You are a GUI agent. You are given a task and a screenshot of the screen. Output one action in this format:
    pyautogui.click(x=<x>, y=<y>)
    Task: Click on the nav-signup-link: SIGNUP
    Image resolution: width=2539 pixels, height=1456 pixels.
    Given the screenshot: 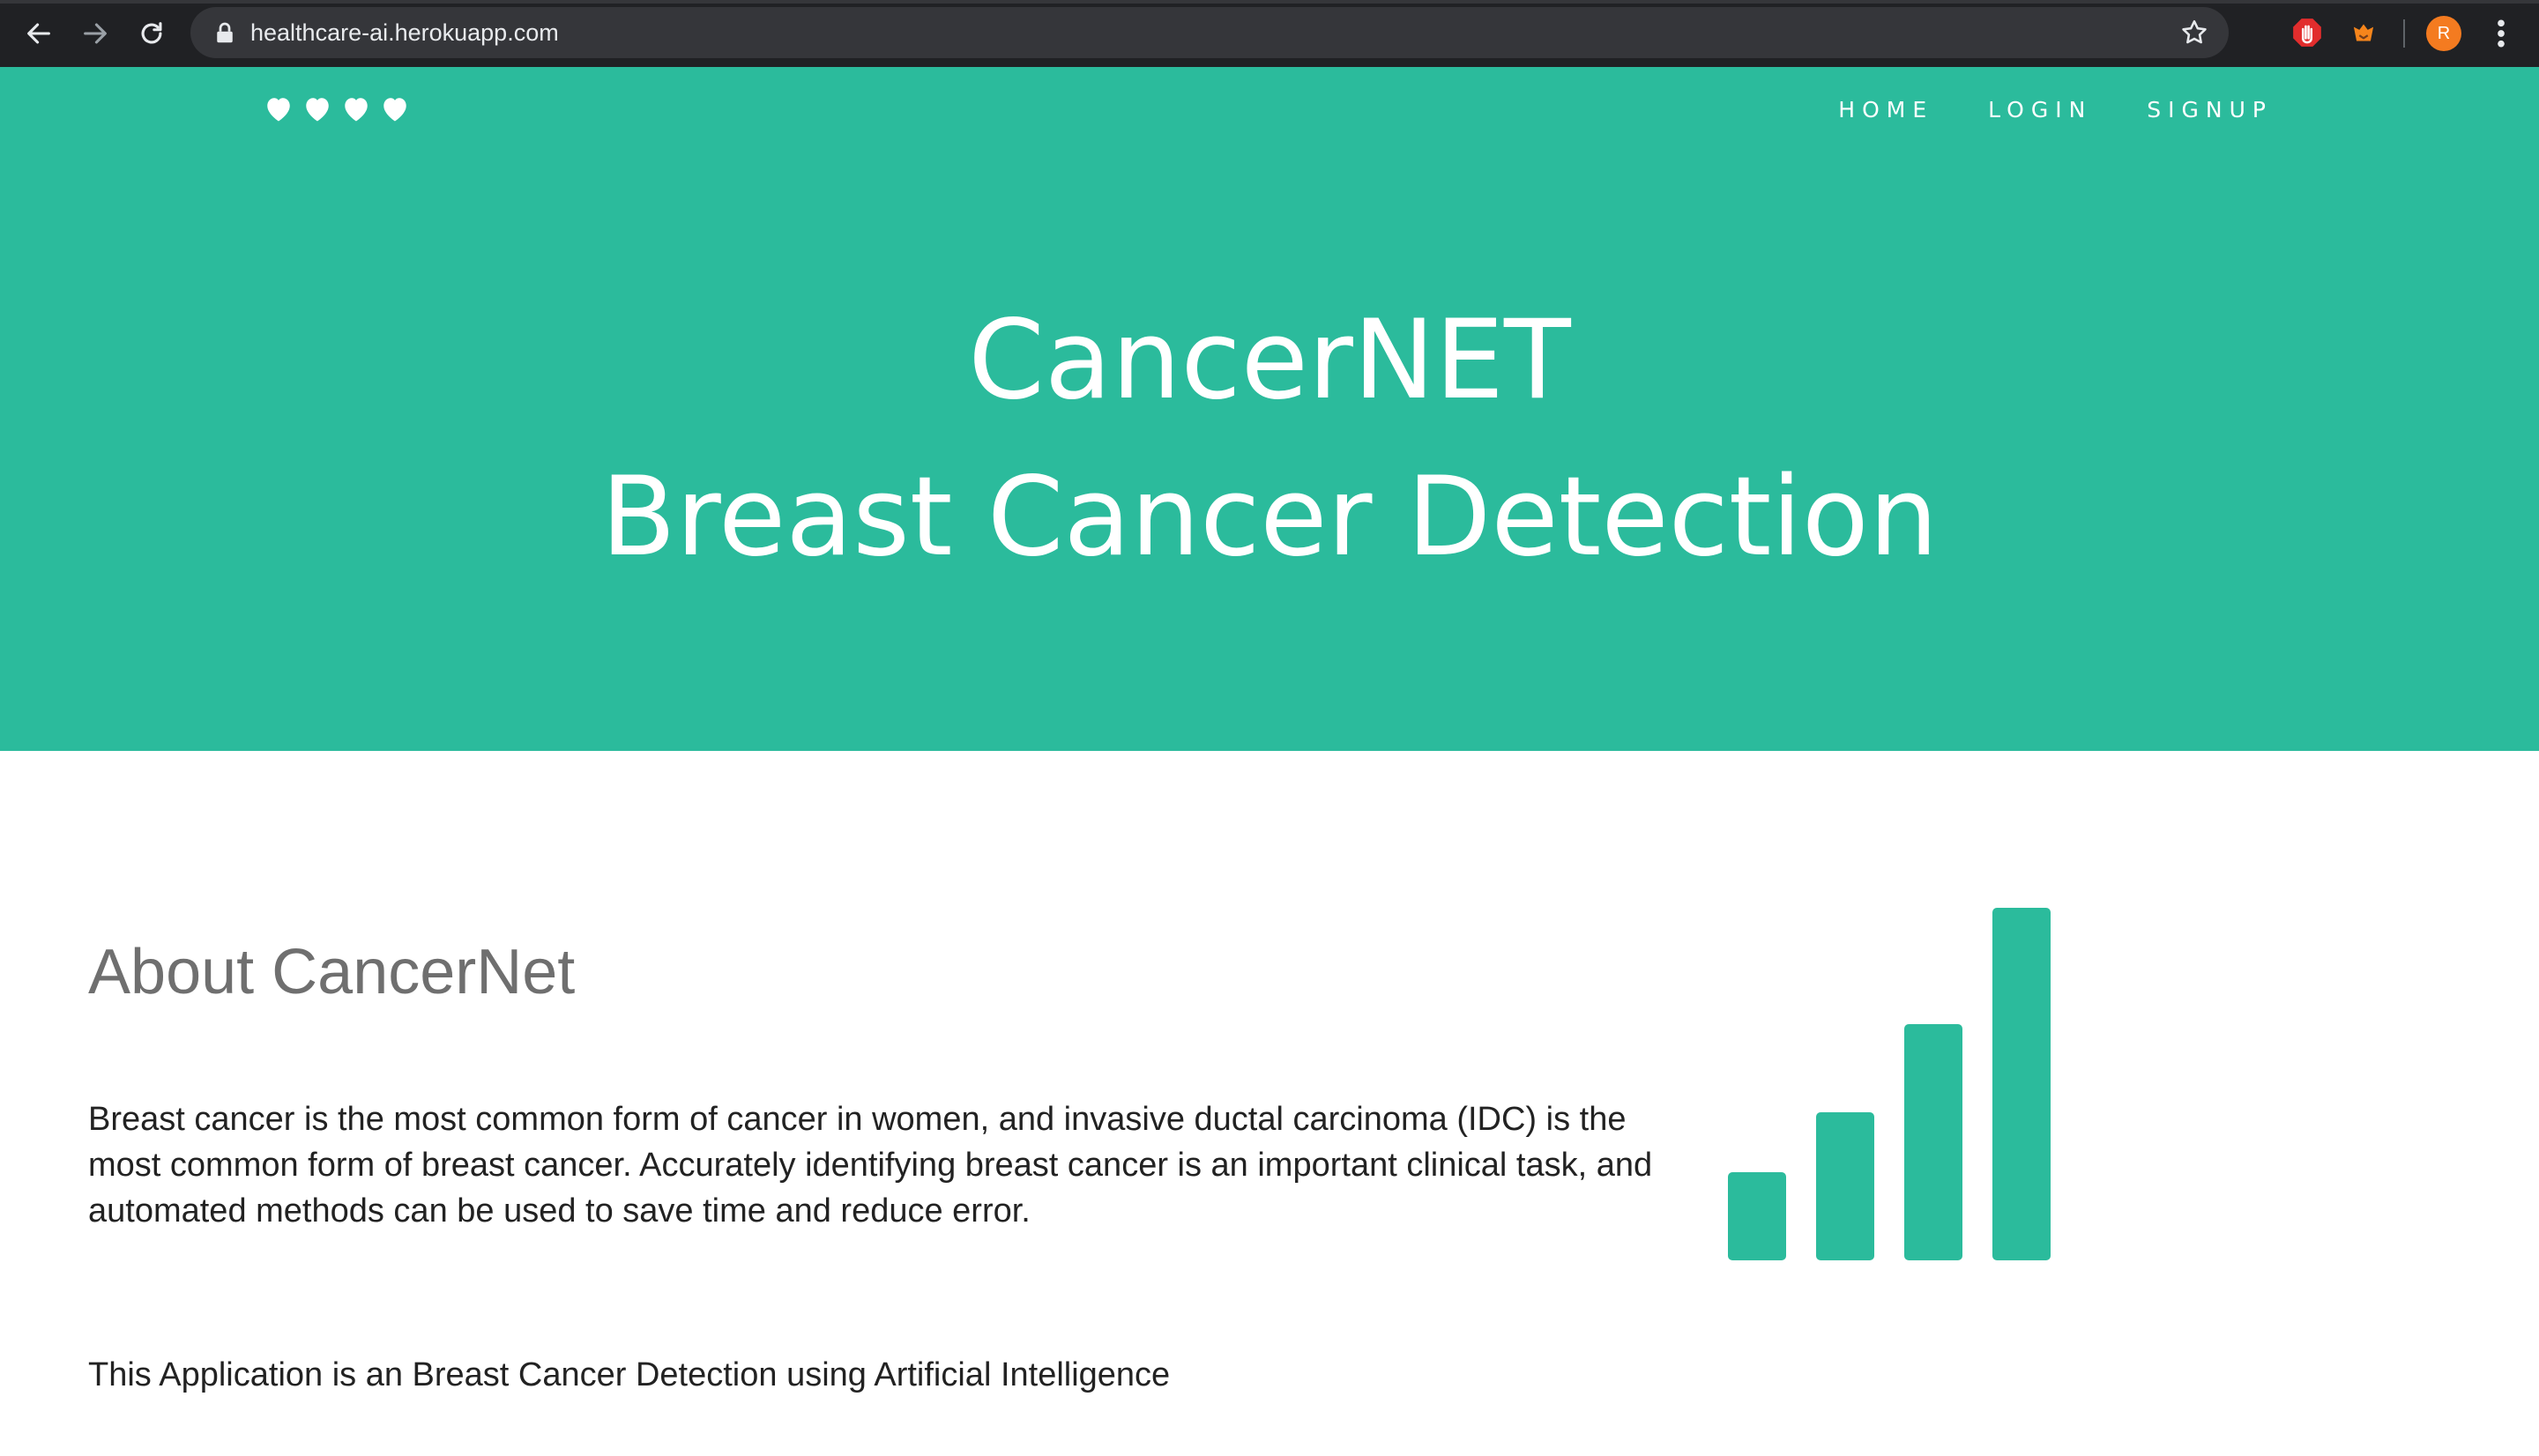 What is the action you would take?
    pyautogui.click(x=2210, y=110)
    